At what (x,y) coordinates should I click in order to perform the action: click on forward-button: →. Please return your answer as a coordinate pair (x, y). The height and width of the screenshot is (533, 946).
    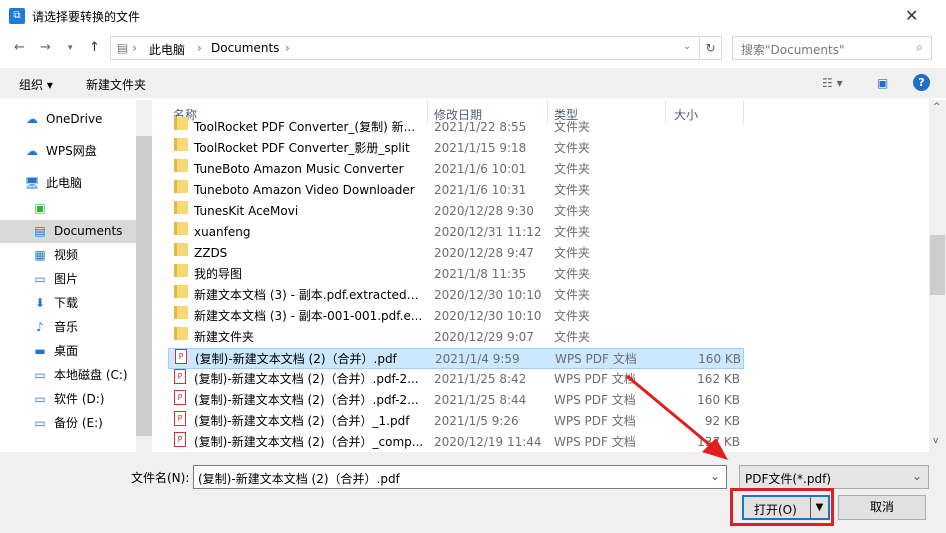
    Looking at the image, I should click on (45, 47).